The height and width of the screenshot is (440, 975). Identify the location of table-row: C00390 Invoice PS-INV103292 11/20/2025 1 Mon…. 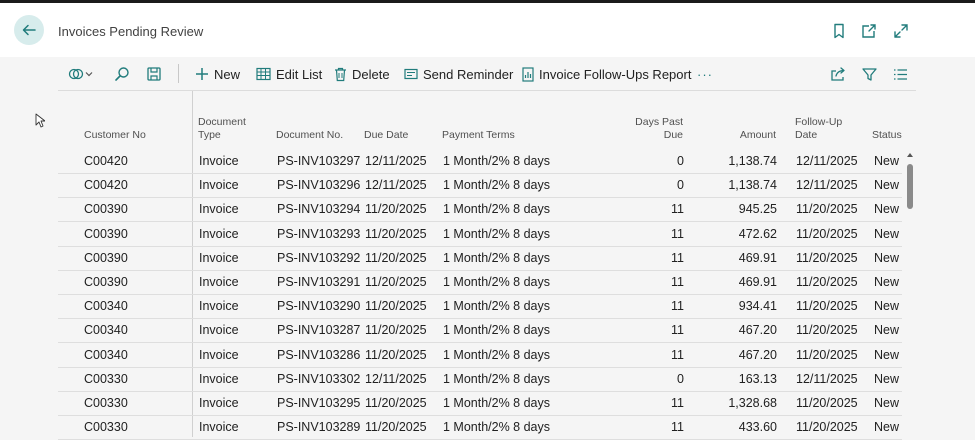
(480, 258).